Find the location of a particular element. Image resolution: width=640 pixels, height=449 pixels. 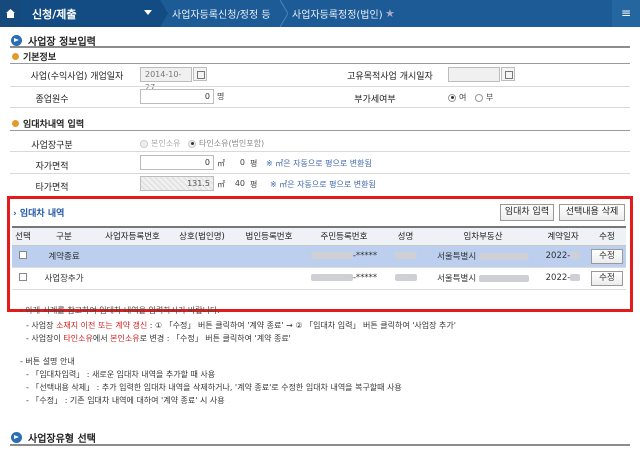

delete-selected-button: 선택내용 삭제 is located at coordinates (592, 212).